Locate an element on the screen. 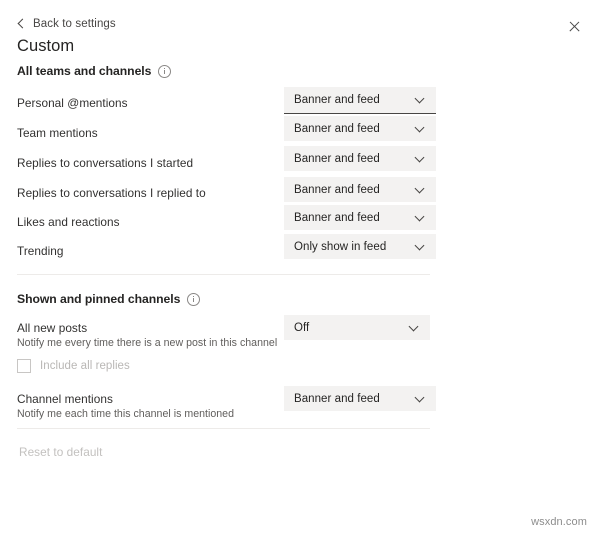 This screenshot has height=539, width=600. dropdown-likes-reactions: Banner and feed is located at coordinates (360, 217).